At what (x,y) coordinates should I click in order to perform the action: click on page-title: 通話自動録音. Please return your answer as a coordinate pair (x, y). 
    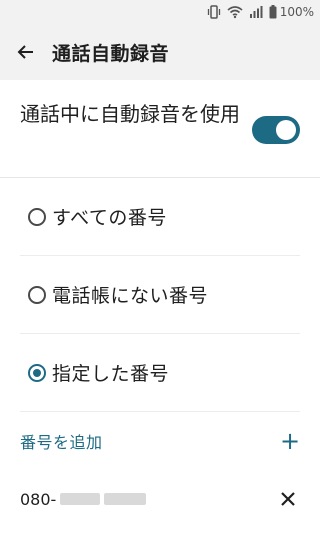
    Looking at the image, I should click on (111, 53).